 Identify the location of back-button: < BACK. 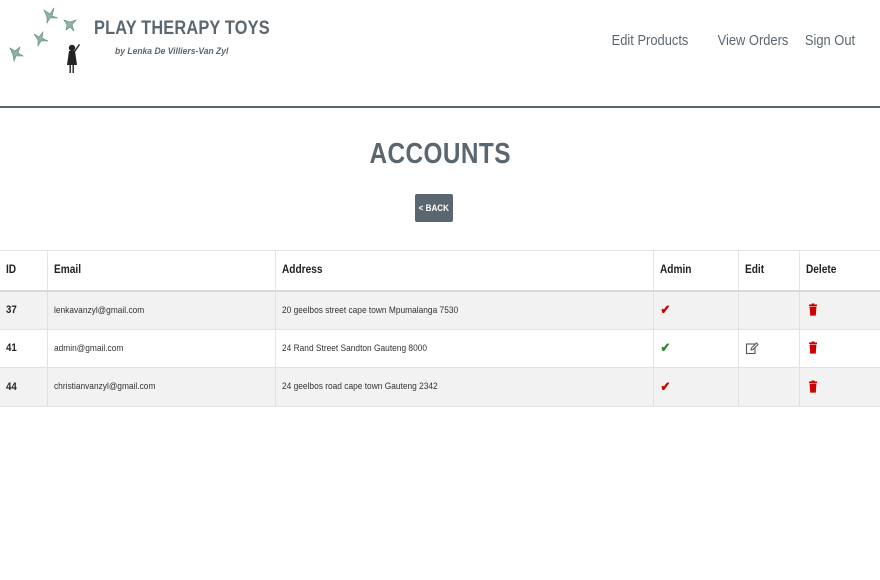
(434, 208).